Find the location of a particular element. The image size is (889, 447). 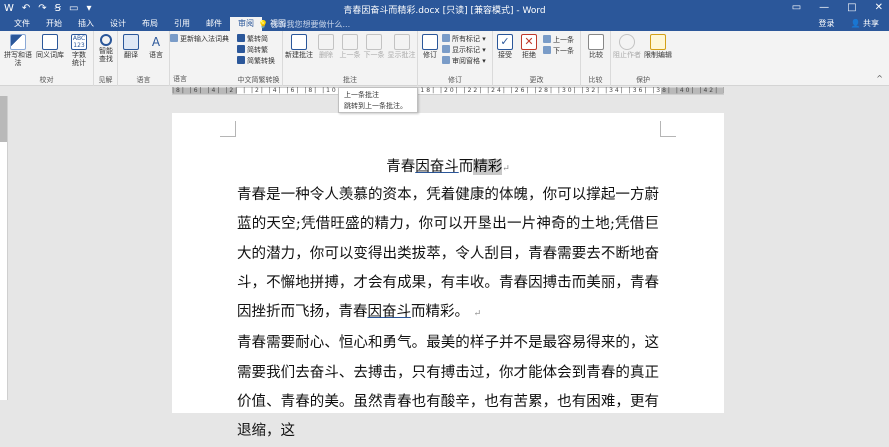

restrict-editing-button: 限制编辑 is located at coordinates (658, 46).